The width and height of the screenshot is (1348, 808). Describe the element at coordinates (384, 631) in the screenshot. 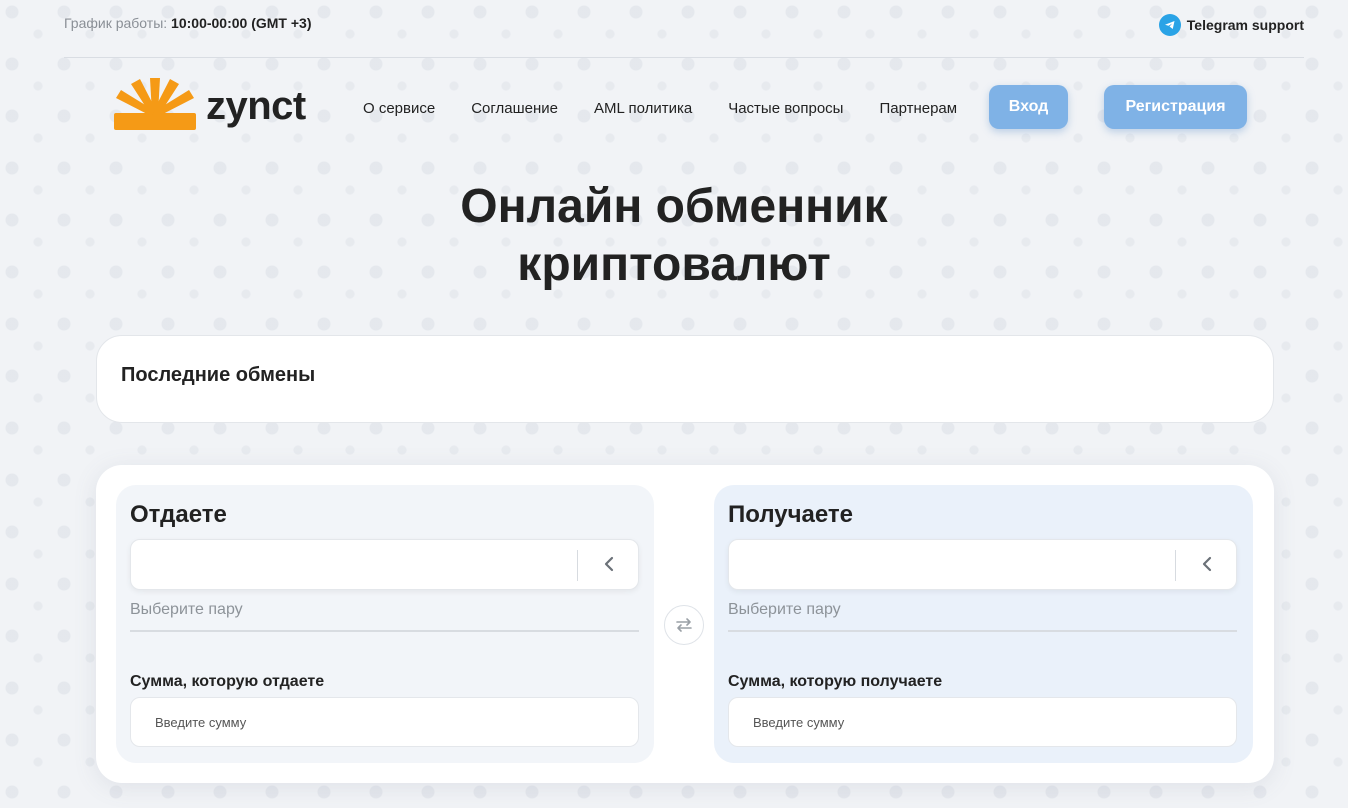

I see `give-pair-underline` at that location.